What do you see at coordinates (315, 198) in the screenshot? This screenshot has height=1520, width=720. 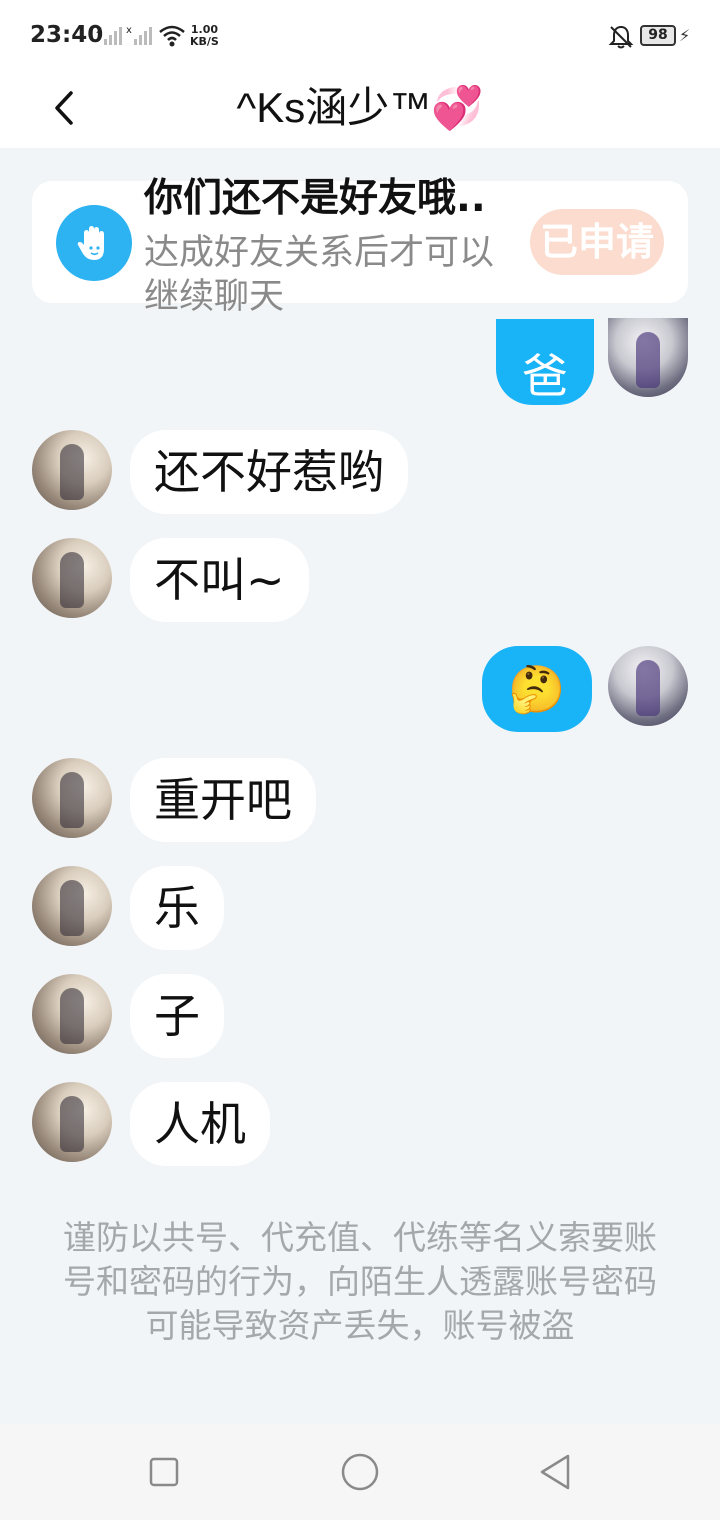 I see `friend-card-title: 你们还不是好友哦..` at bounding box center [315, 198].